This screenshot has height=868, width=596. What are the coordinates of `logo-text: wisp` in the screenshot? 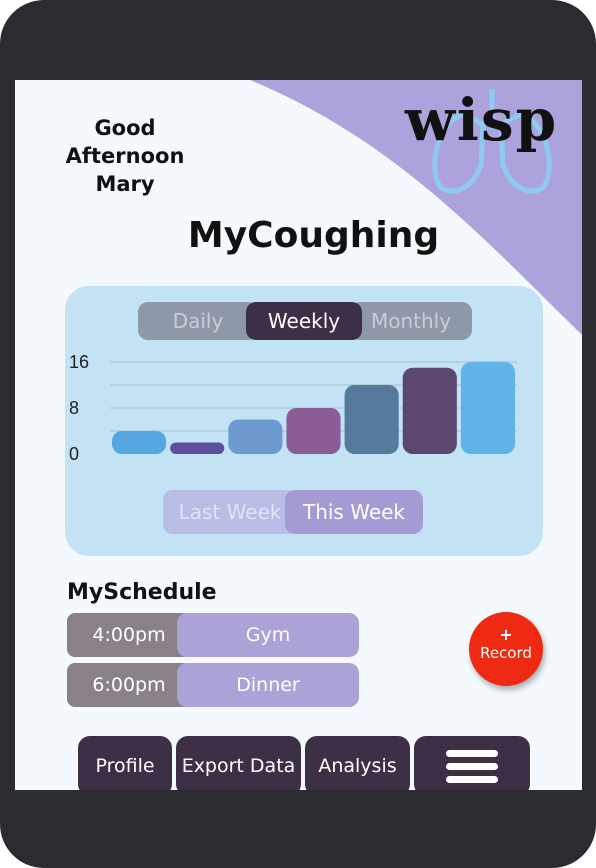 It's located at (482, 120).